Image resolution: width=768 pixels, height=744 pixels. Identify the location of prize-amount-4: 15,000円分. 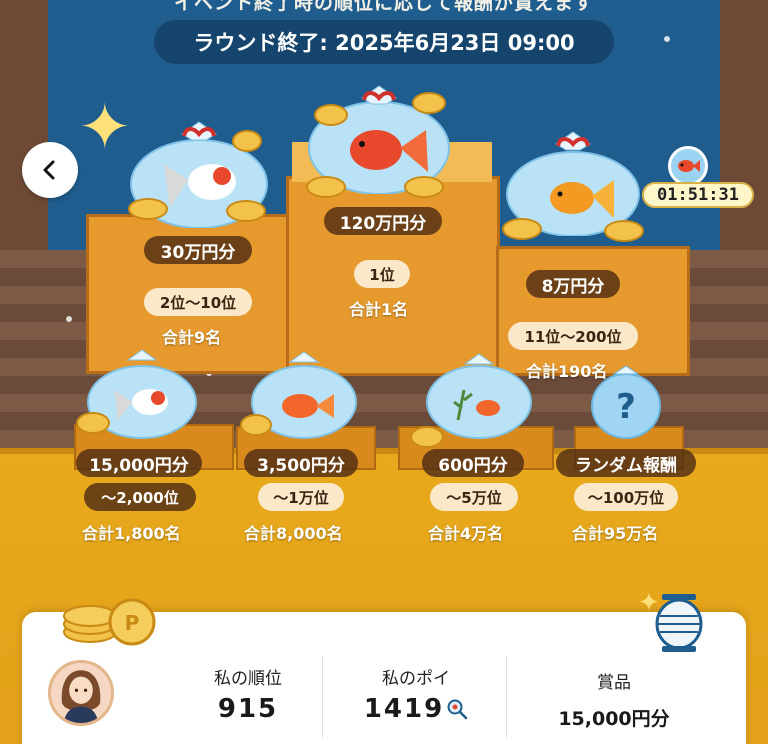
(139, 463).